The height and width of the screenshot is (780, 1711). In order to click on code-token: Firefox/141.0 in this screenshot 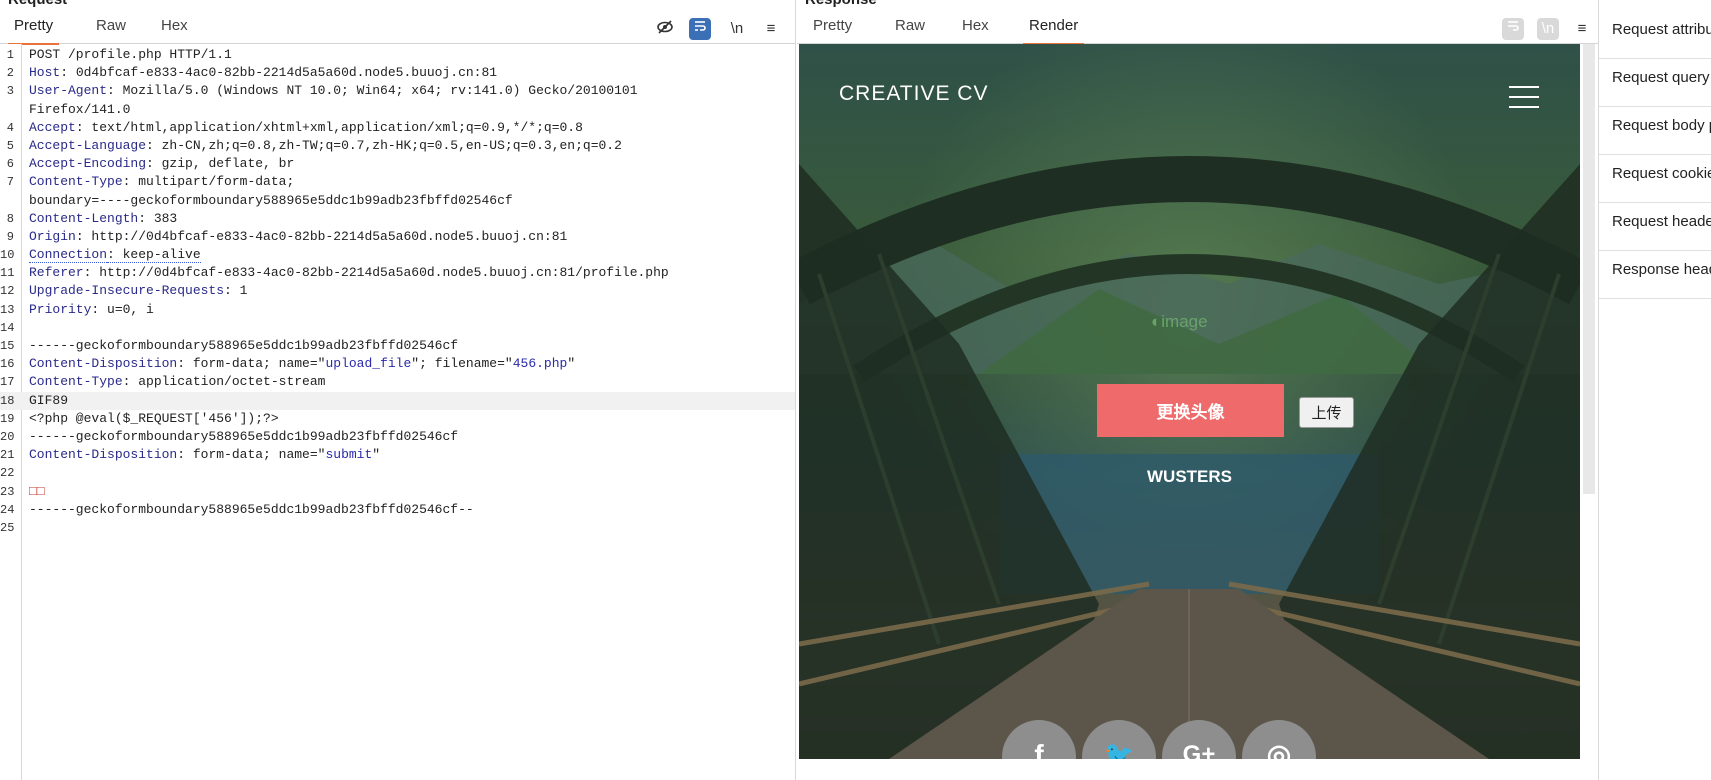, I will do `click(80, 109)`.